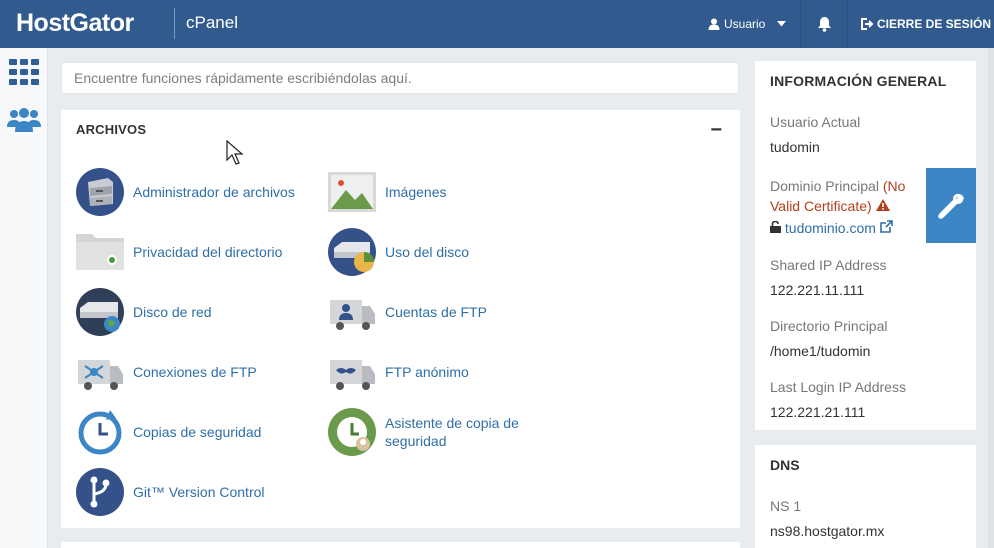 The image size is (994, 548). Describe the element at coordinates (212, 22) in the screenshot. I see `product-name: cPanel` at that location.